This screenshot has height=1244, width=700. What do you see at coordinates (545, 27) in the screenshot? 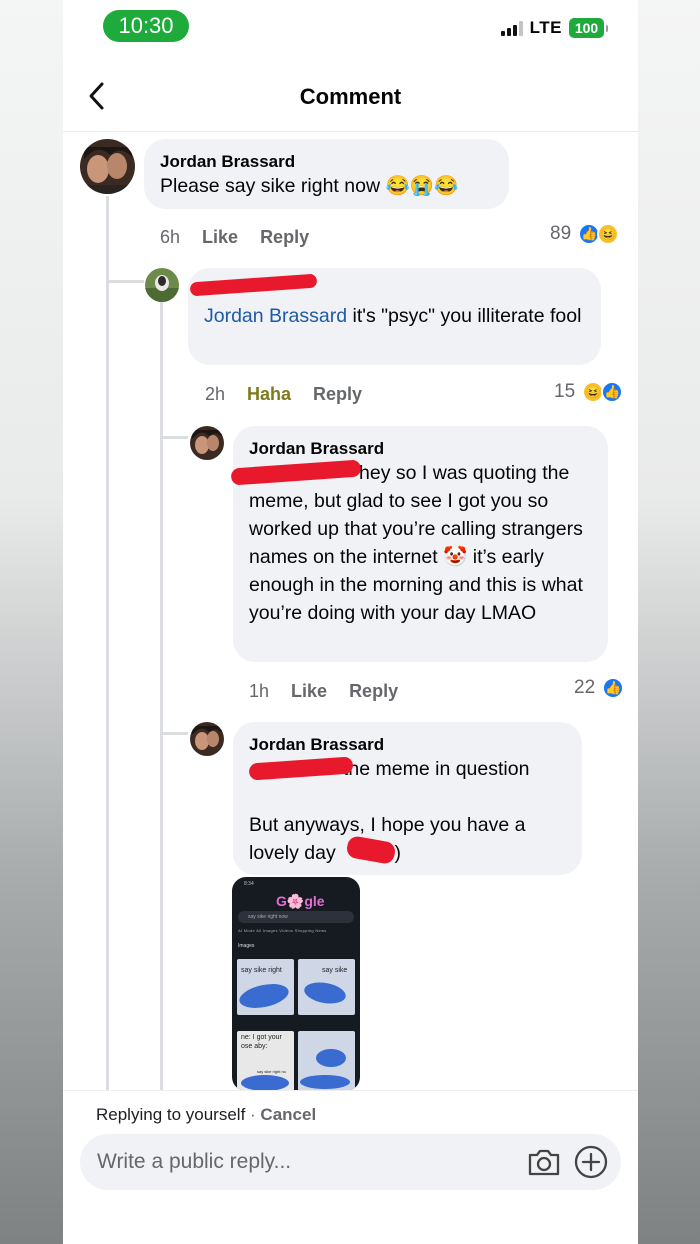
I see `network-label: LTE` at bounding box center [545, 27].